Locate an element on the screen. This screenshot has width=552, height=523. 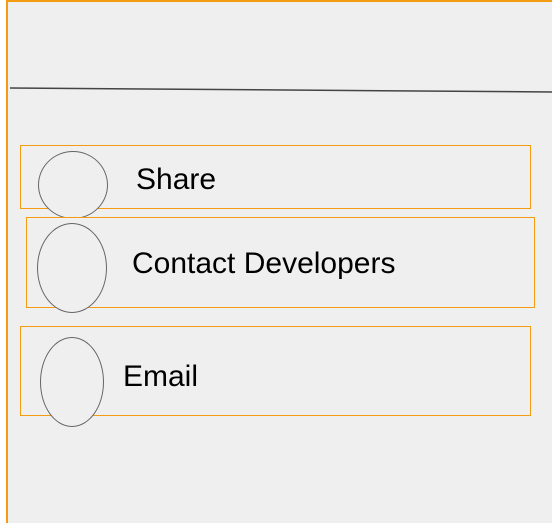
menu-item-label: Email is located at coordinates (161, 376).